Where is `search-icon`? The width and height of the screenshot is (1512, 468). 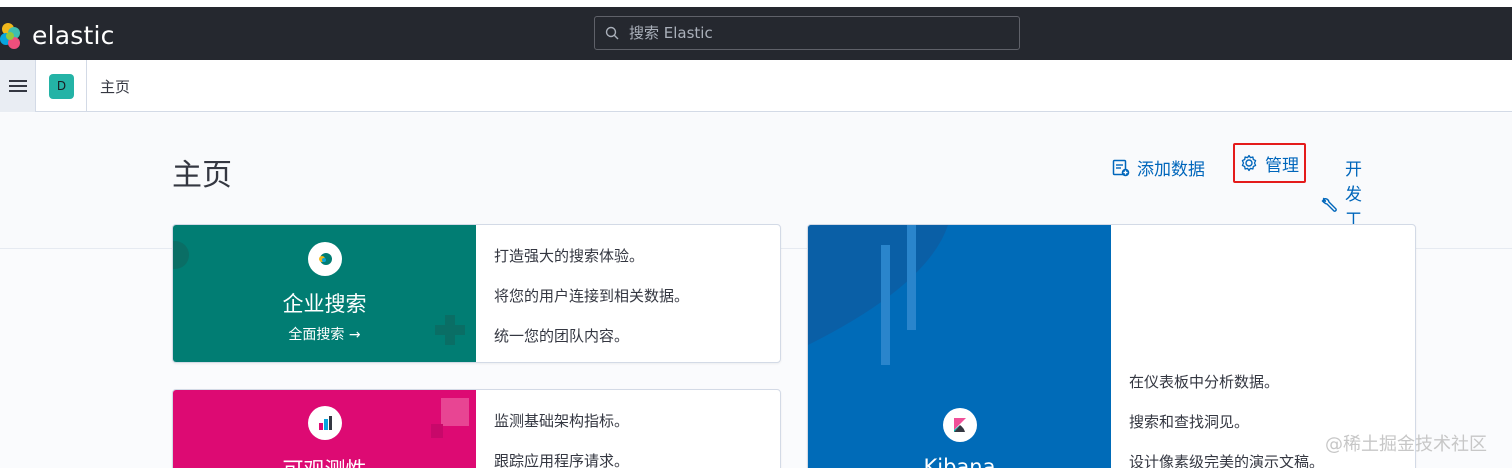 search-icon is located at coordinates (612, 33).